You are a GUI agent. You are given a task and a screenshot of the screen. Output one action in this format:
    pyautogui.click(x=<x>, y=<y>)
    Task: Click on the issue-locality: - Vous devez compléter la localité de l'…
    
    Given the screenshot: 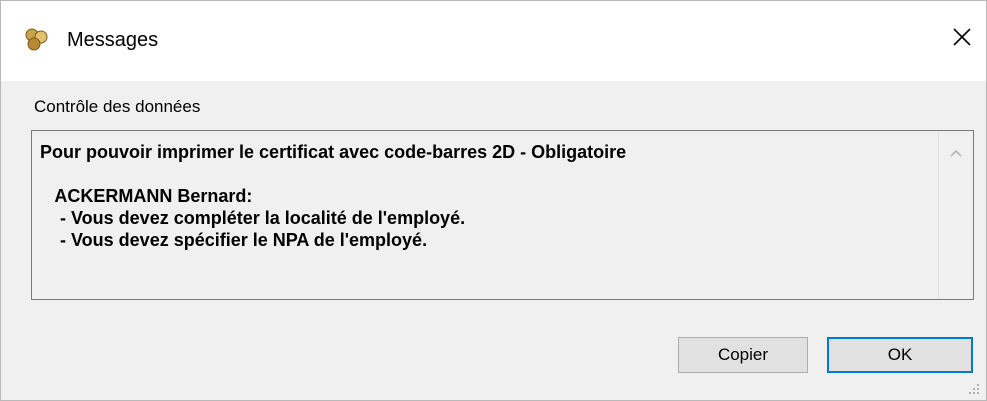 What is the action you would take?
    pyautogui.click(x=253, y=218)
    